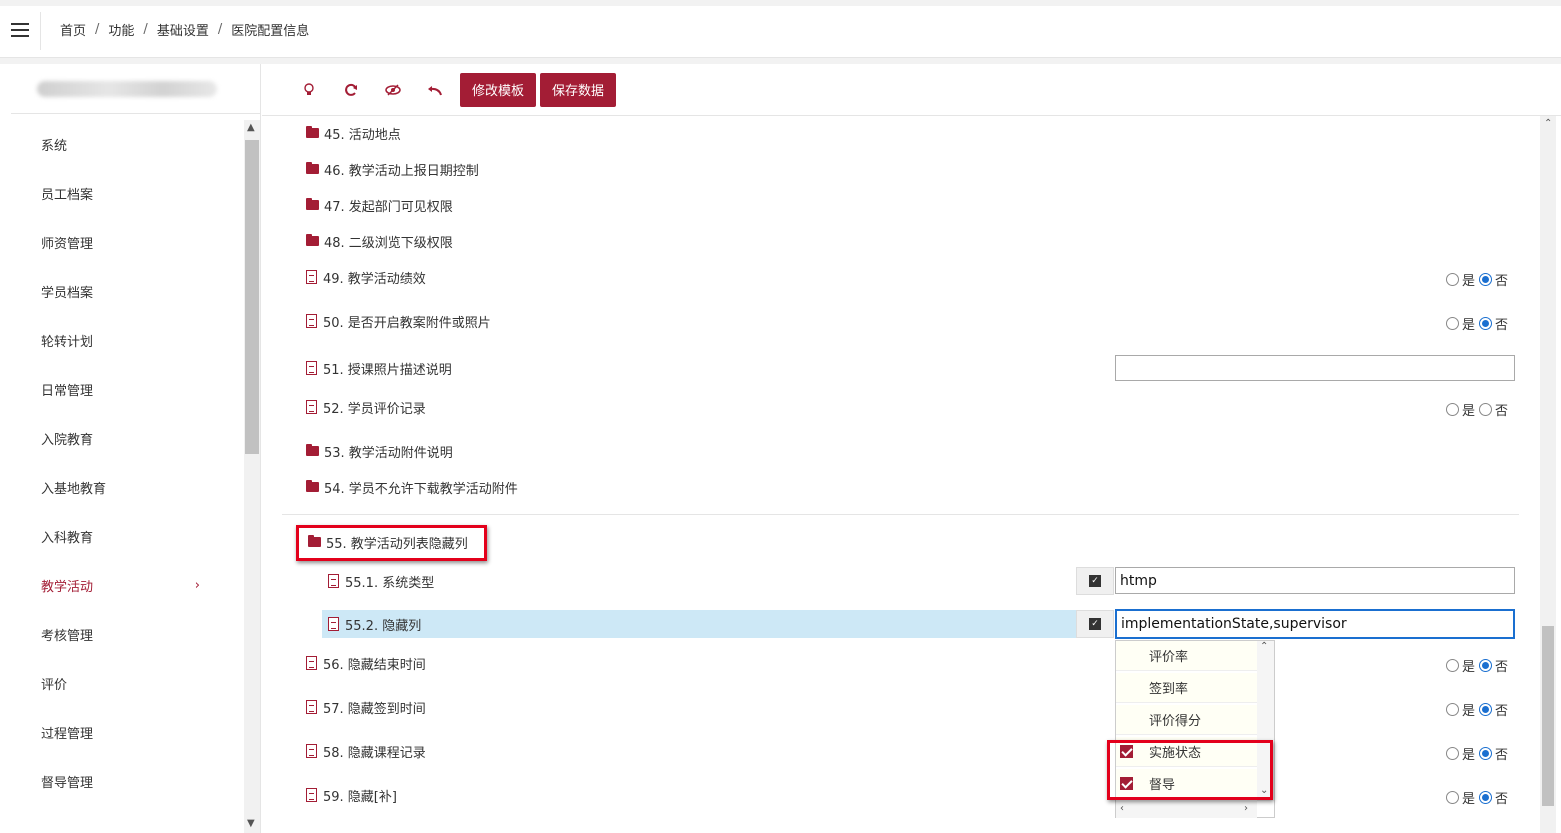 This screenshot has width=1561, height=833. Describe the element at coordinates (127, 193) in the screenshot. I see `sidebar-item-staff-files: 员工档案` at that location.